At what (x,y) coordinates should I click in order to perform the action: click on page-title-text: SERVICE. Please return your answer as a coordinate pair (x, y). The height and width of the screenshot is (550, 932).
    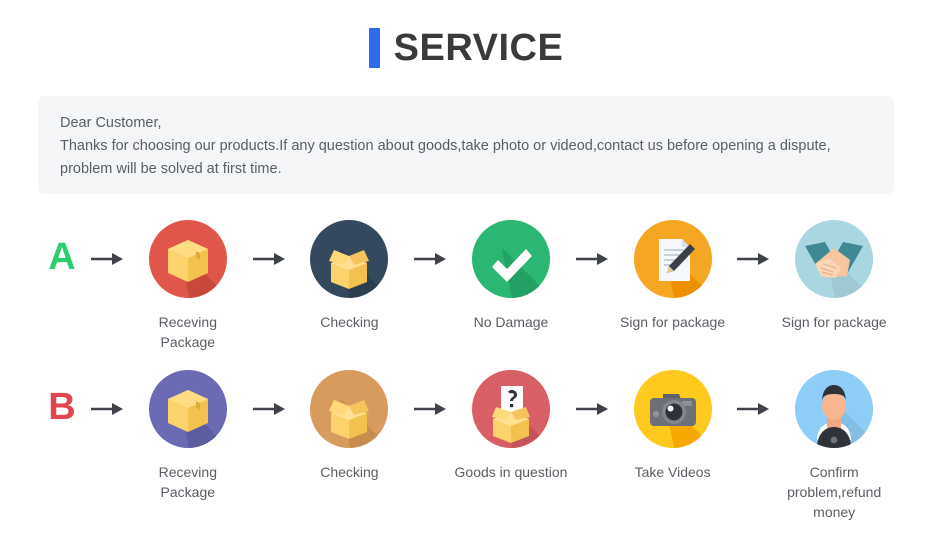
    Looking at the image, I should click on (478, 48).